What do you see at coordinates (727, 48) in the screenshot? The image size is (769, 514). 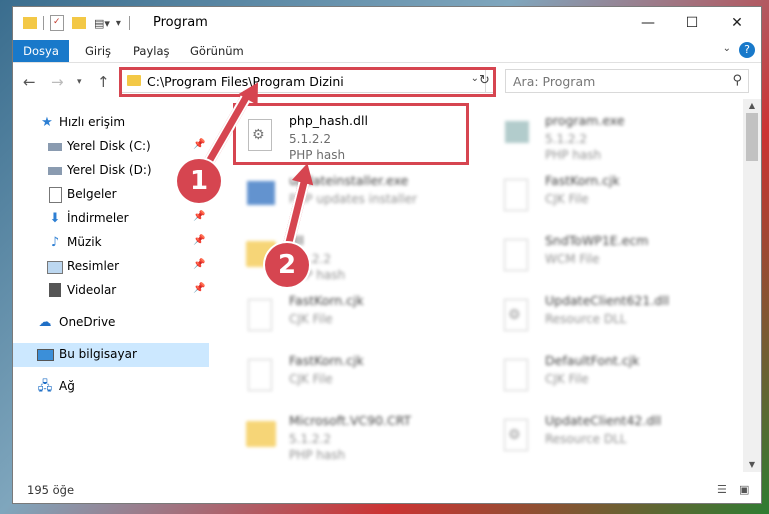 I see `expand-ribbon-icon: ⌄` at bounding box center [727, 48].